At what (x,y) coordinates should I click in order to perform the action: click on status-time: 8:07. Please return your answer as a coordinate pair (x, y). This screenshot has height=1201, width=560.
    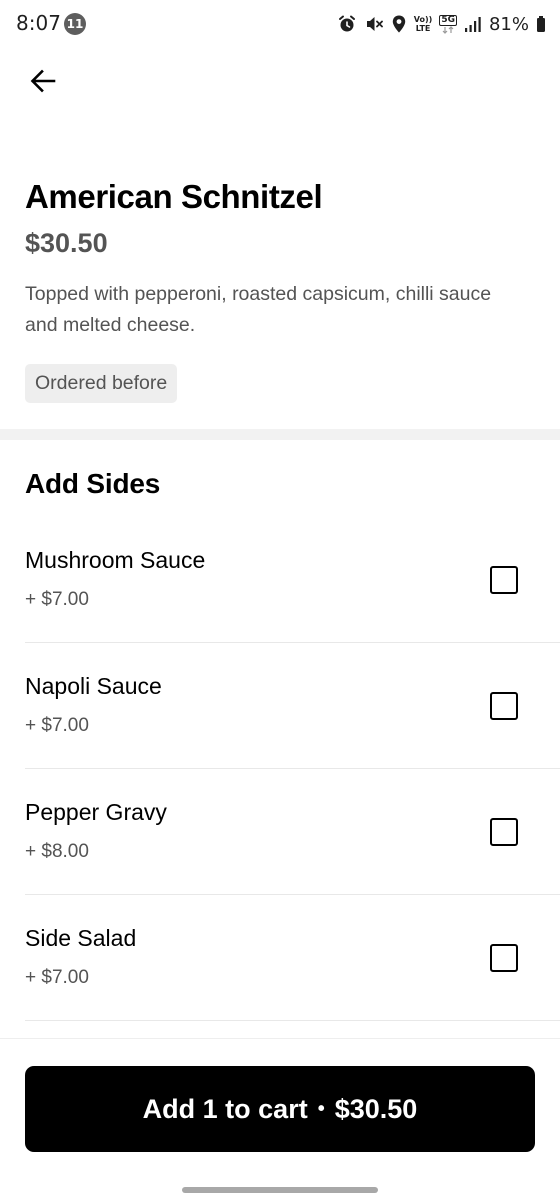
    Looking at the image, I should click on (38, 23).